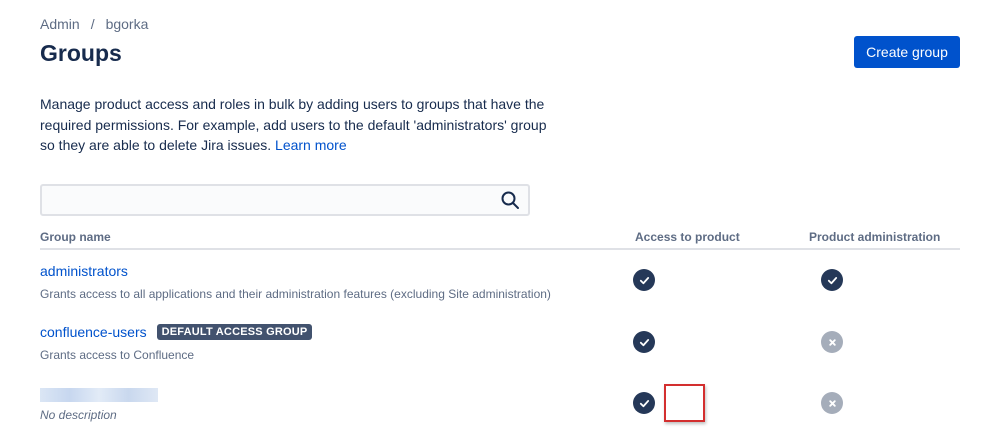 The image size is (987, 435). I want to click on group-name-text: administrators, so click(84, 271).